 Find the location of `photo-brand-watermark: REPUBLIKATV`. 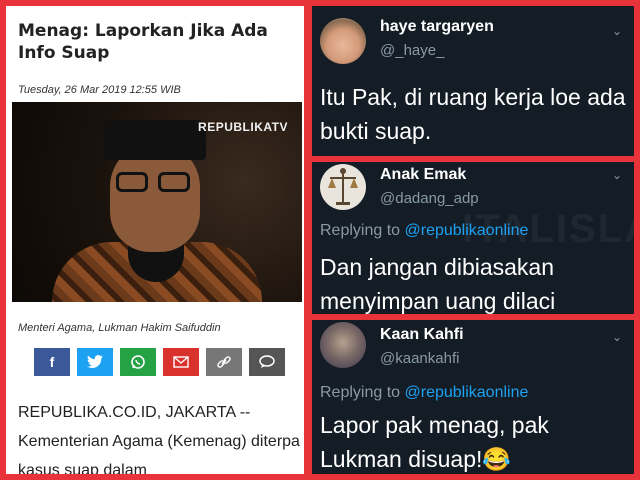

photo-brand-watermark: REPUBLIKATV is located at coordinates (243, 127).